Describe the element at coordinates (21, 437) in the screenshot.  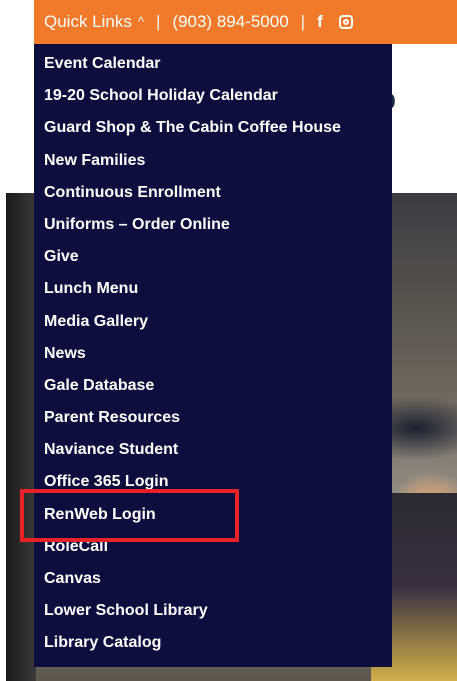
I see `hero-shadow` at that location.